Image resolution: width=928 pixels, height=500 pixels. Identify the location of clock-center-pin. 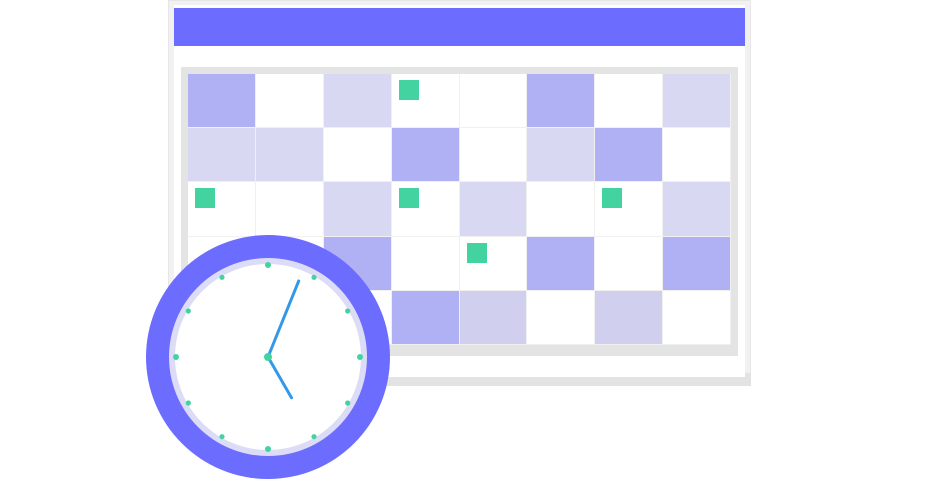
(268, 357).